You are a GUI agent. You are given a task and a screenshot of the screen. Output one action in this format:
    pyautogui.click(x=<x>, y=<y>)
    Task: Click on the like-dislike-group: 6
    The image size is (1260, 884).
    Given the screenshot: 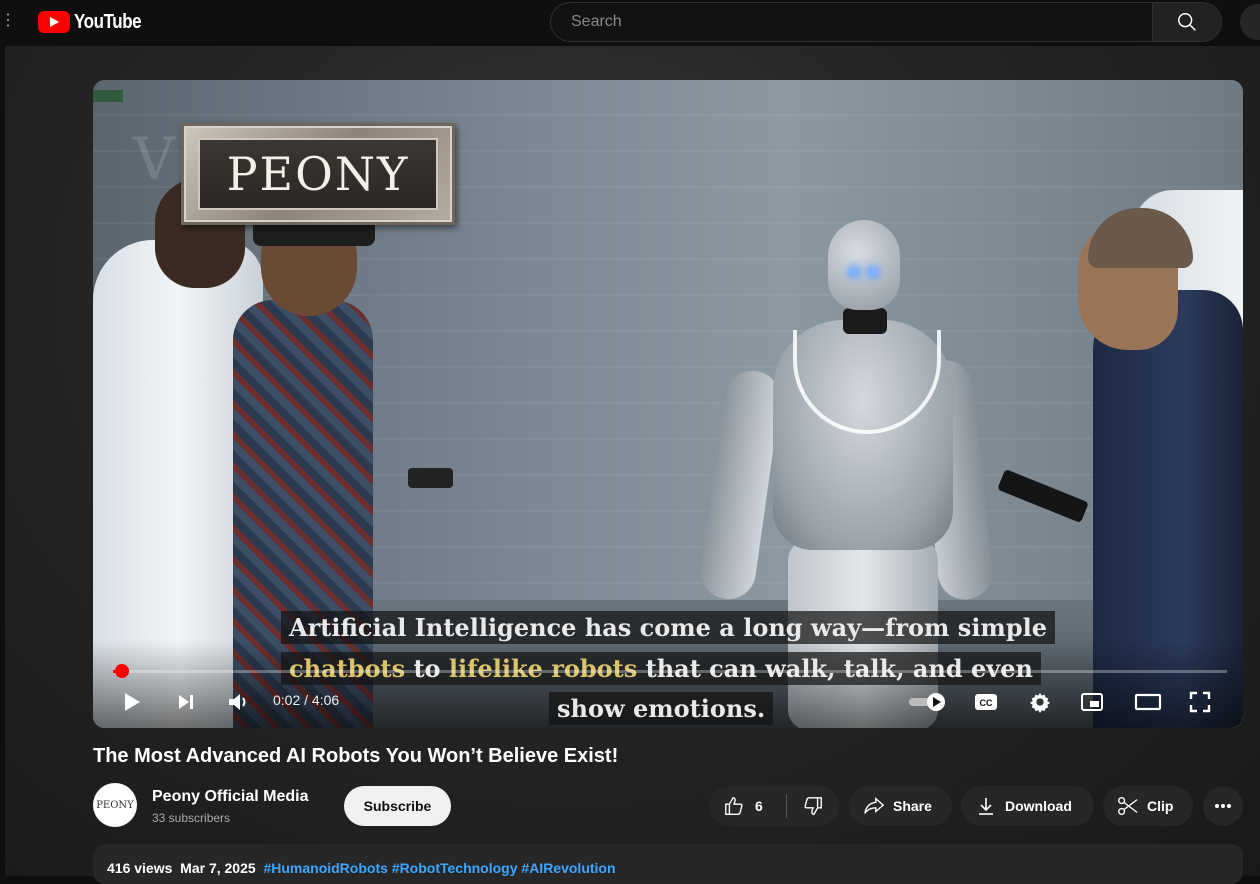 What is the action you would take?
    pyautogui.click(x=774, y=806)
    